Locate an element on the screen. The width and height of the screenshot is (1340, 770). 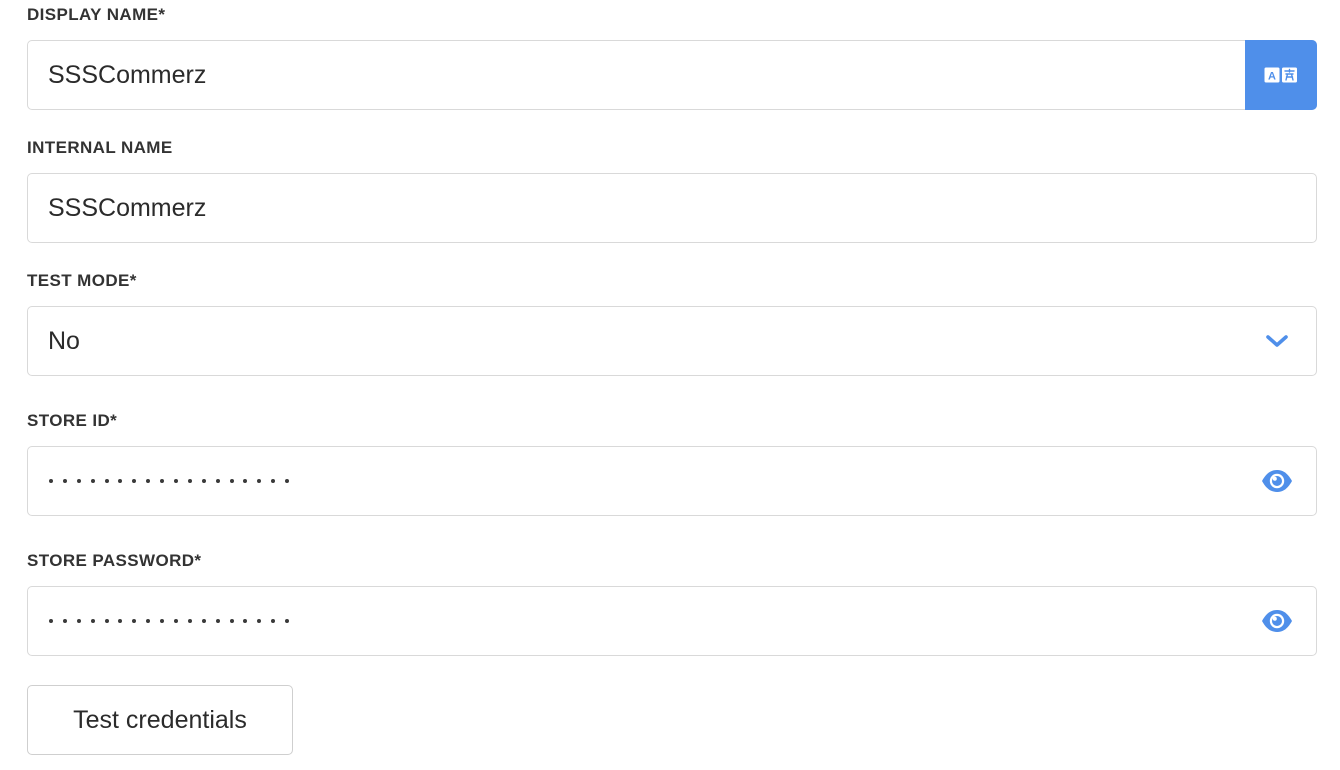
chevron-down-icon is located at coordinates (1277, 341).